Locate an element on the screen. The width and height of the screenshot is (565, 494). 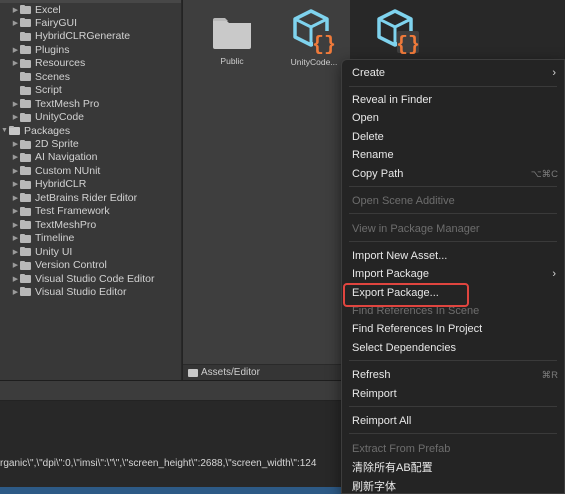
menu-item-open: Open is located at coordinates (455, 118).